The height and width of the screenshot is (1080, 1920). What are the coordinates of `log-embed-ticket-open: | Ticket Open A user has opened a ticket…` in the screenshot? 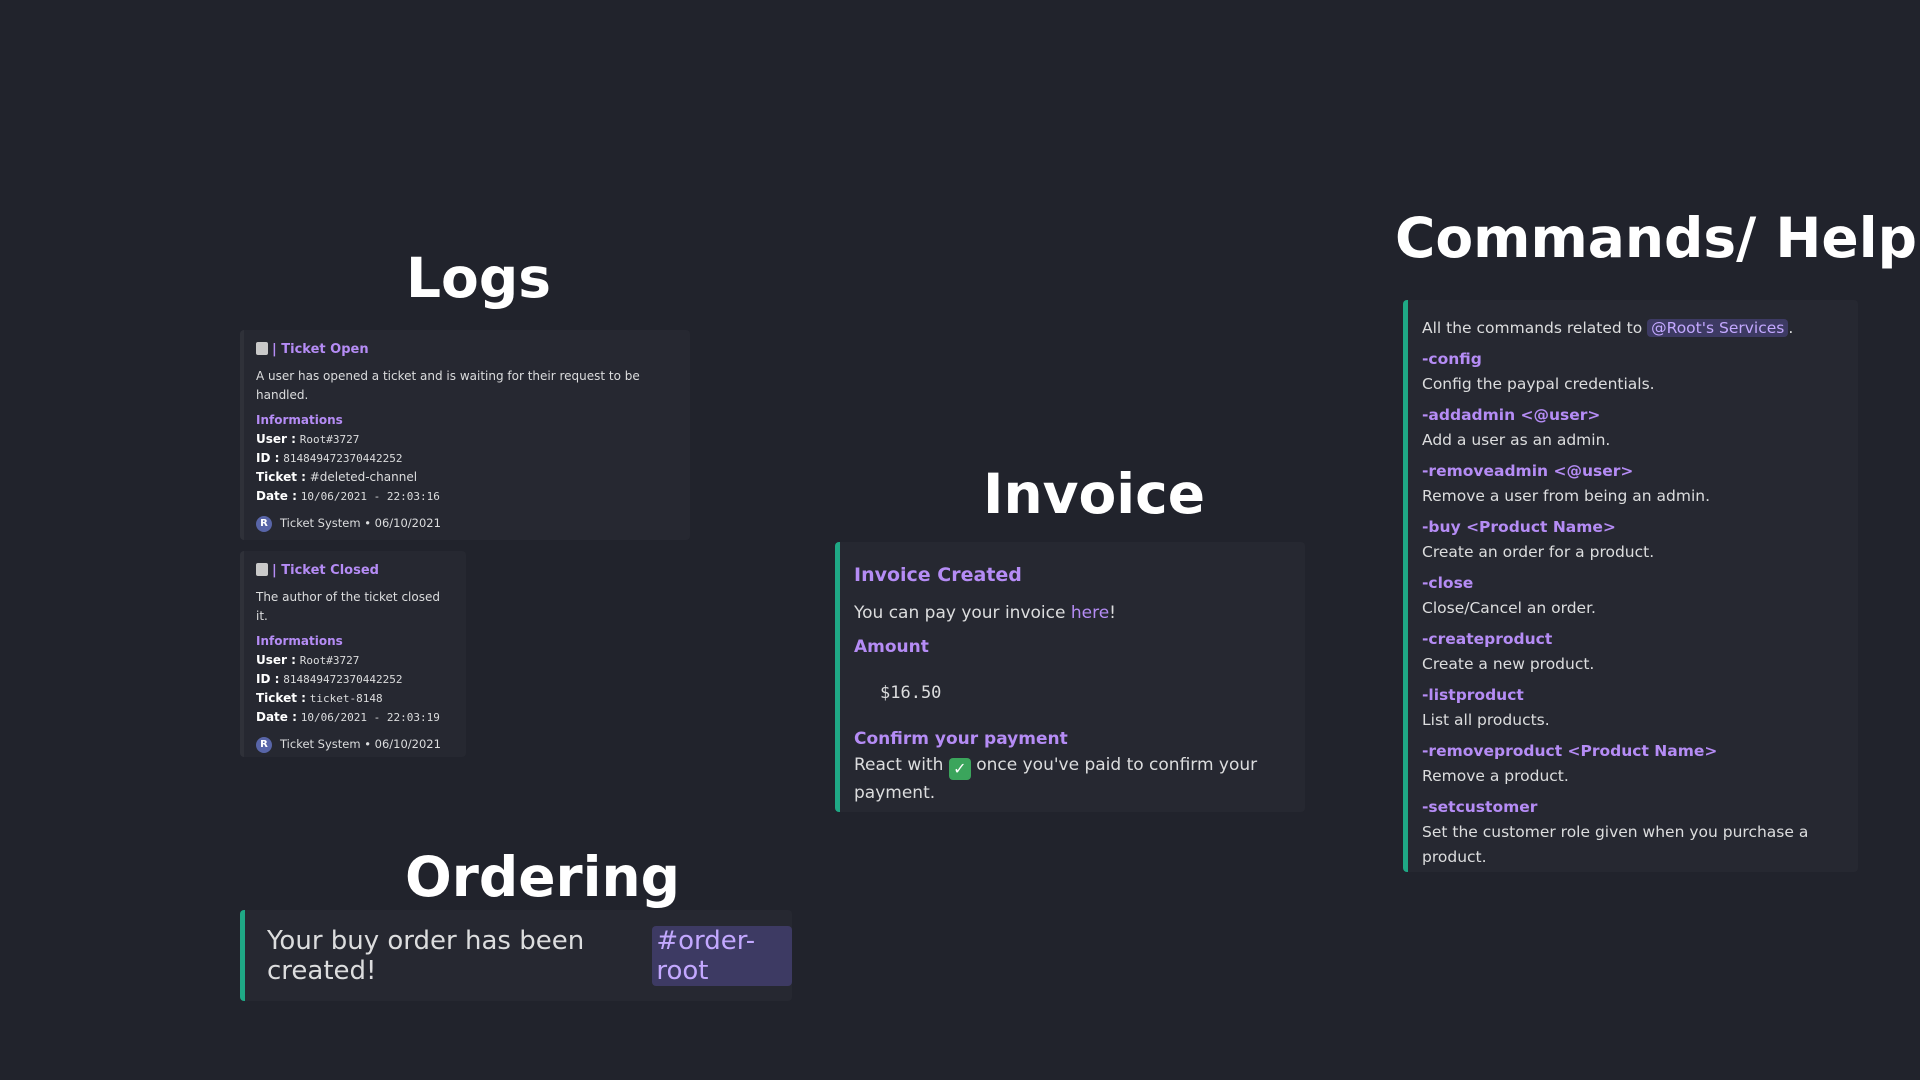 It's located at (465, 435).